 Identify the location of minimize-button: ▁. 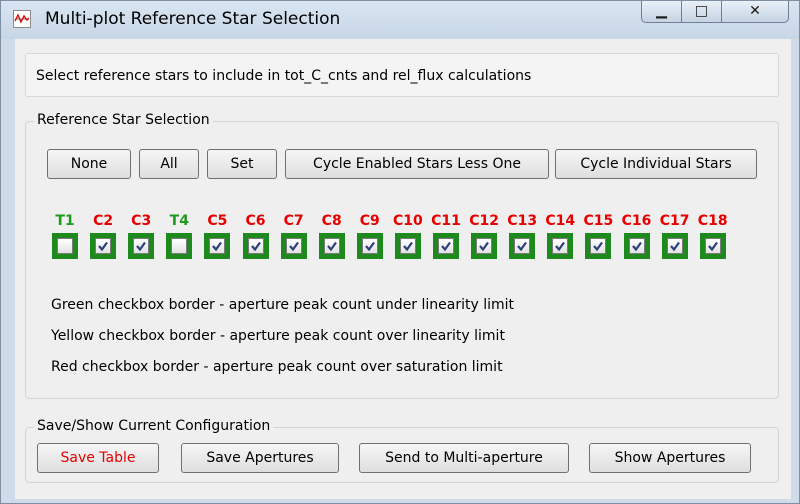
(661, 12).